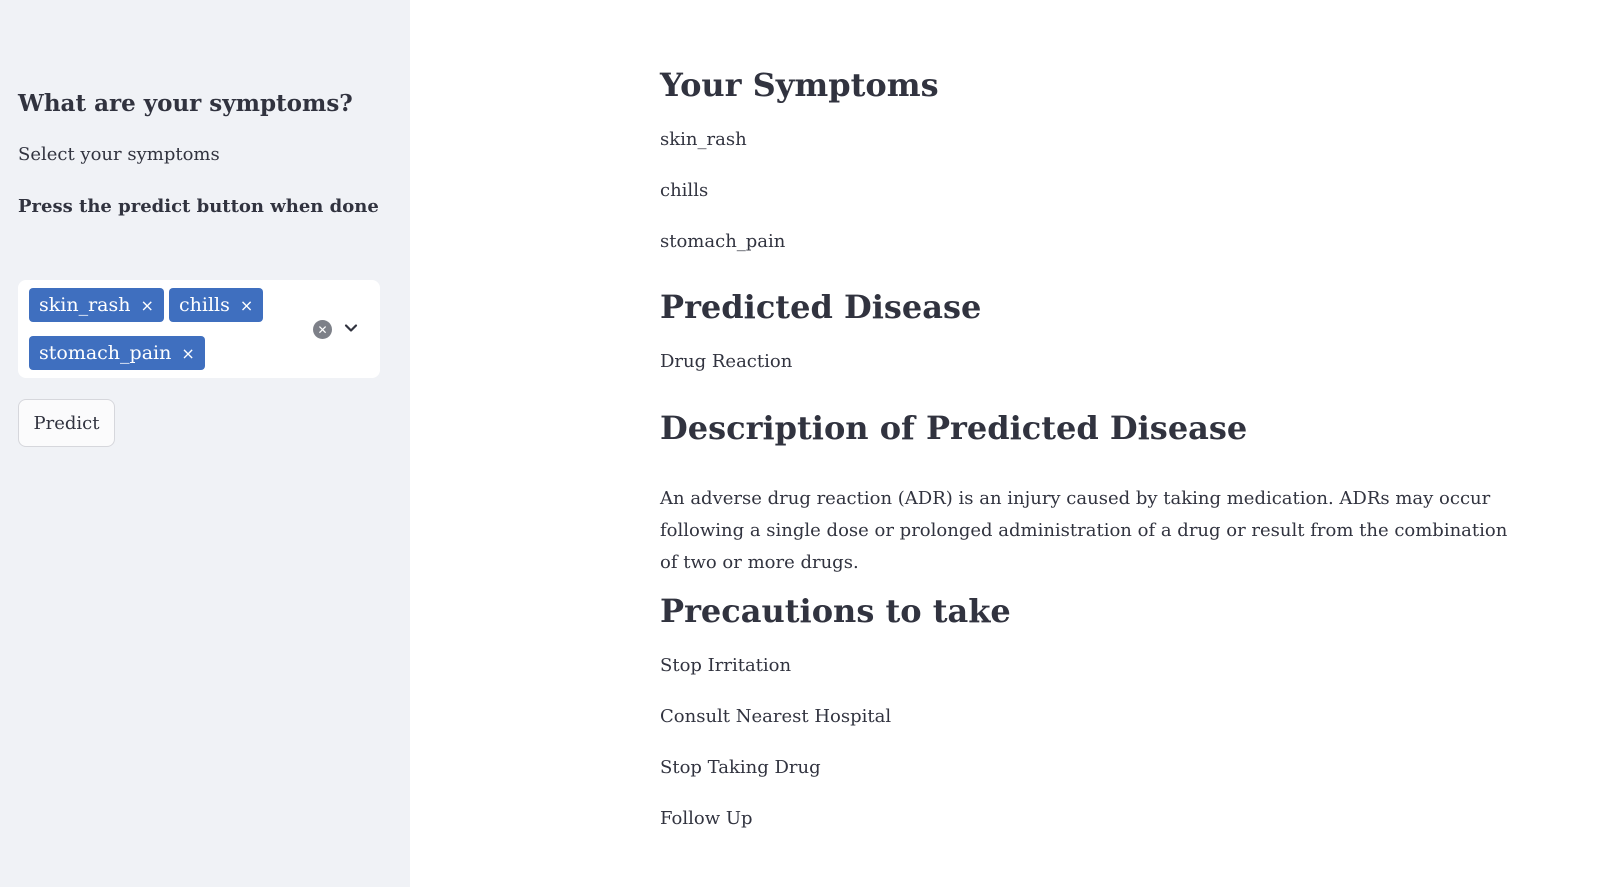  I want to click on chevron-down-icon, so click(351, 328).